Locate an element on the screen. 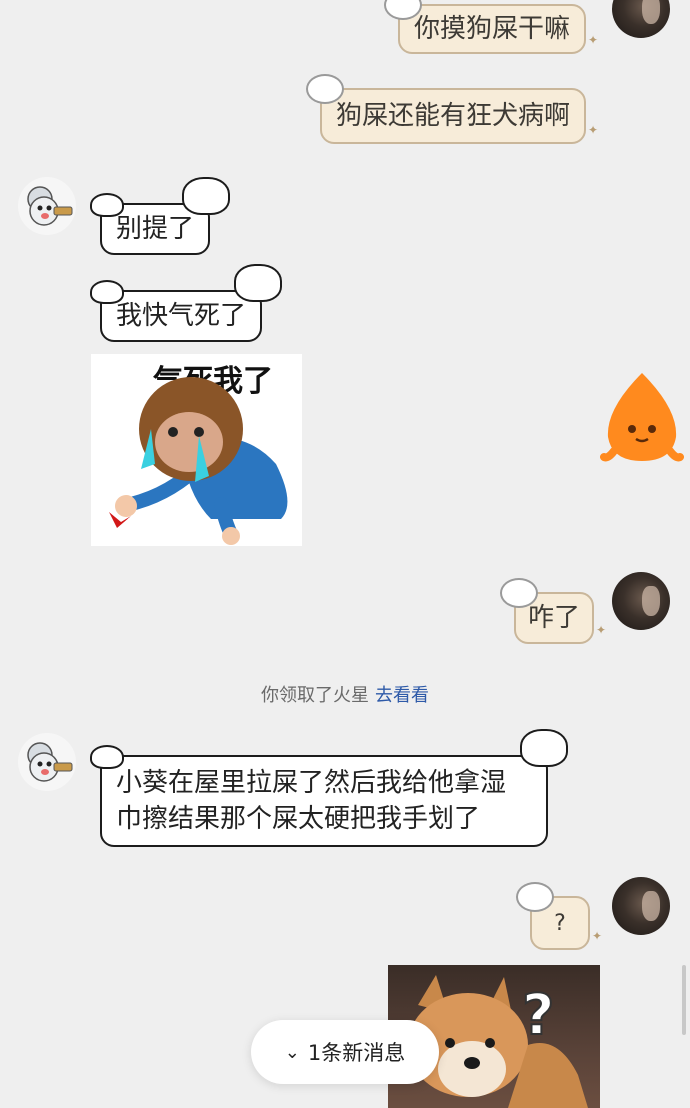 The width and height of the screenshot is (690, 1108). message-text: 你摸狗屎干嘛 is located at coordinates (492, 29).